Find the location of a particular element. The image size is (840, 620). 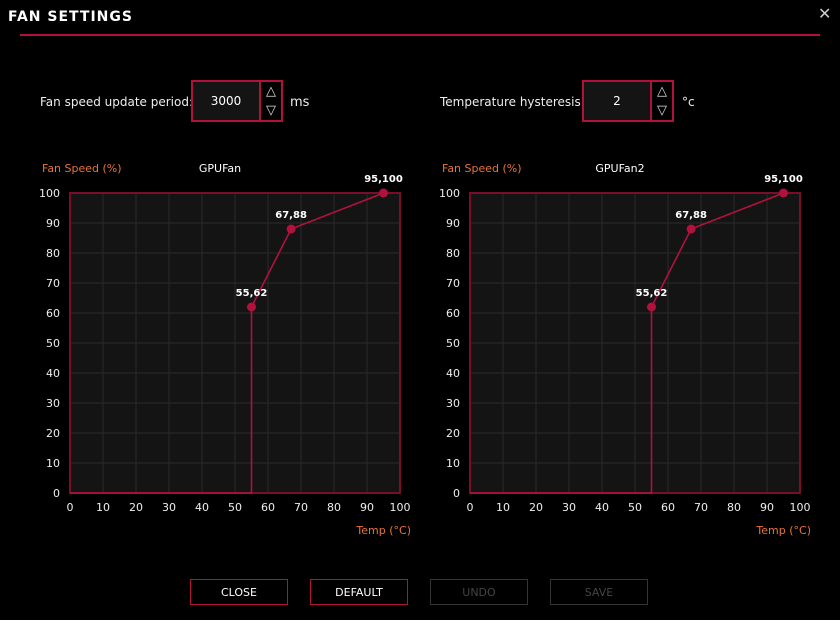

hysteresis-input: 2 is located at coordinates (618, 101).